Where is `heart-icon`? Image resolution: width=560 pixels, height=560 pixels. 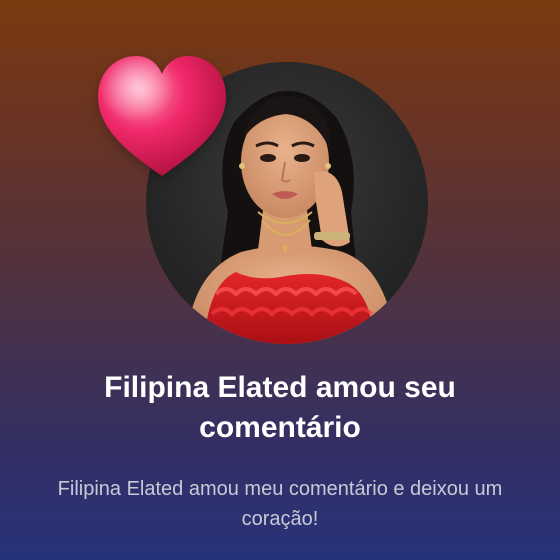
heart-icon is located at coordinates (162, 117).